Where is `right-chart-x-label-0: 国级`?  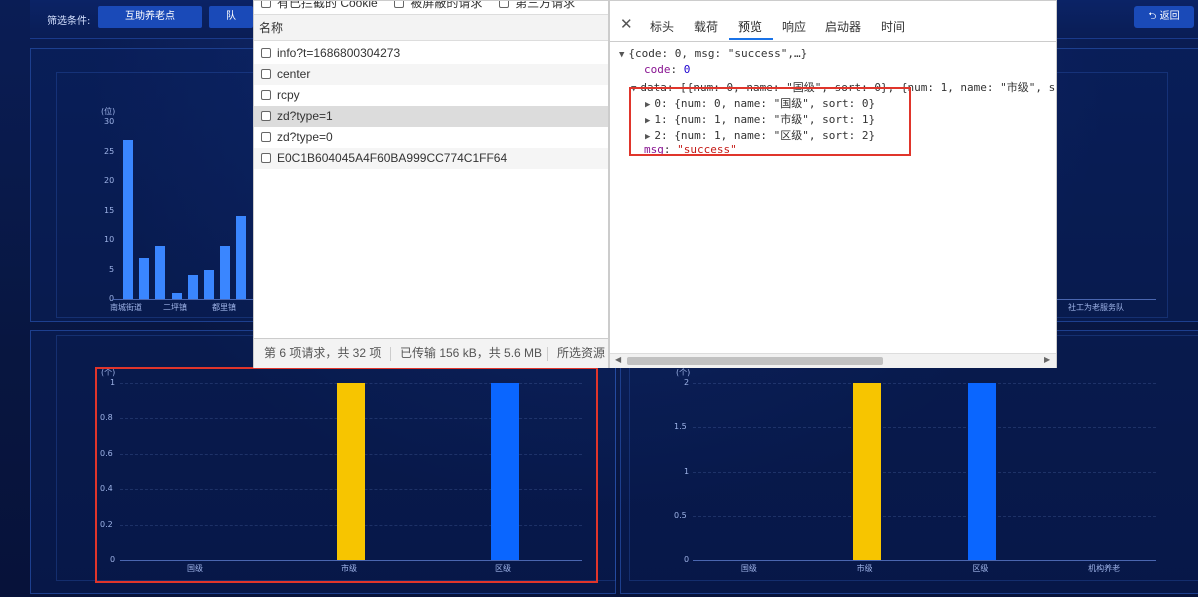
right-chart-x-label-0: 国级 is located at coordinates (748, 568).